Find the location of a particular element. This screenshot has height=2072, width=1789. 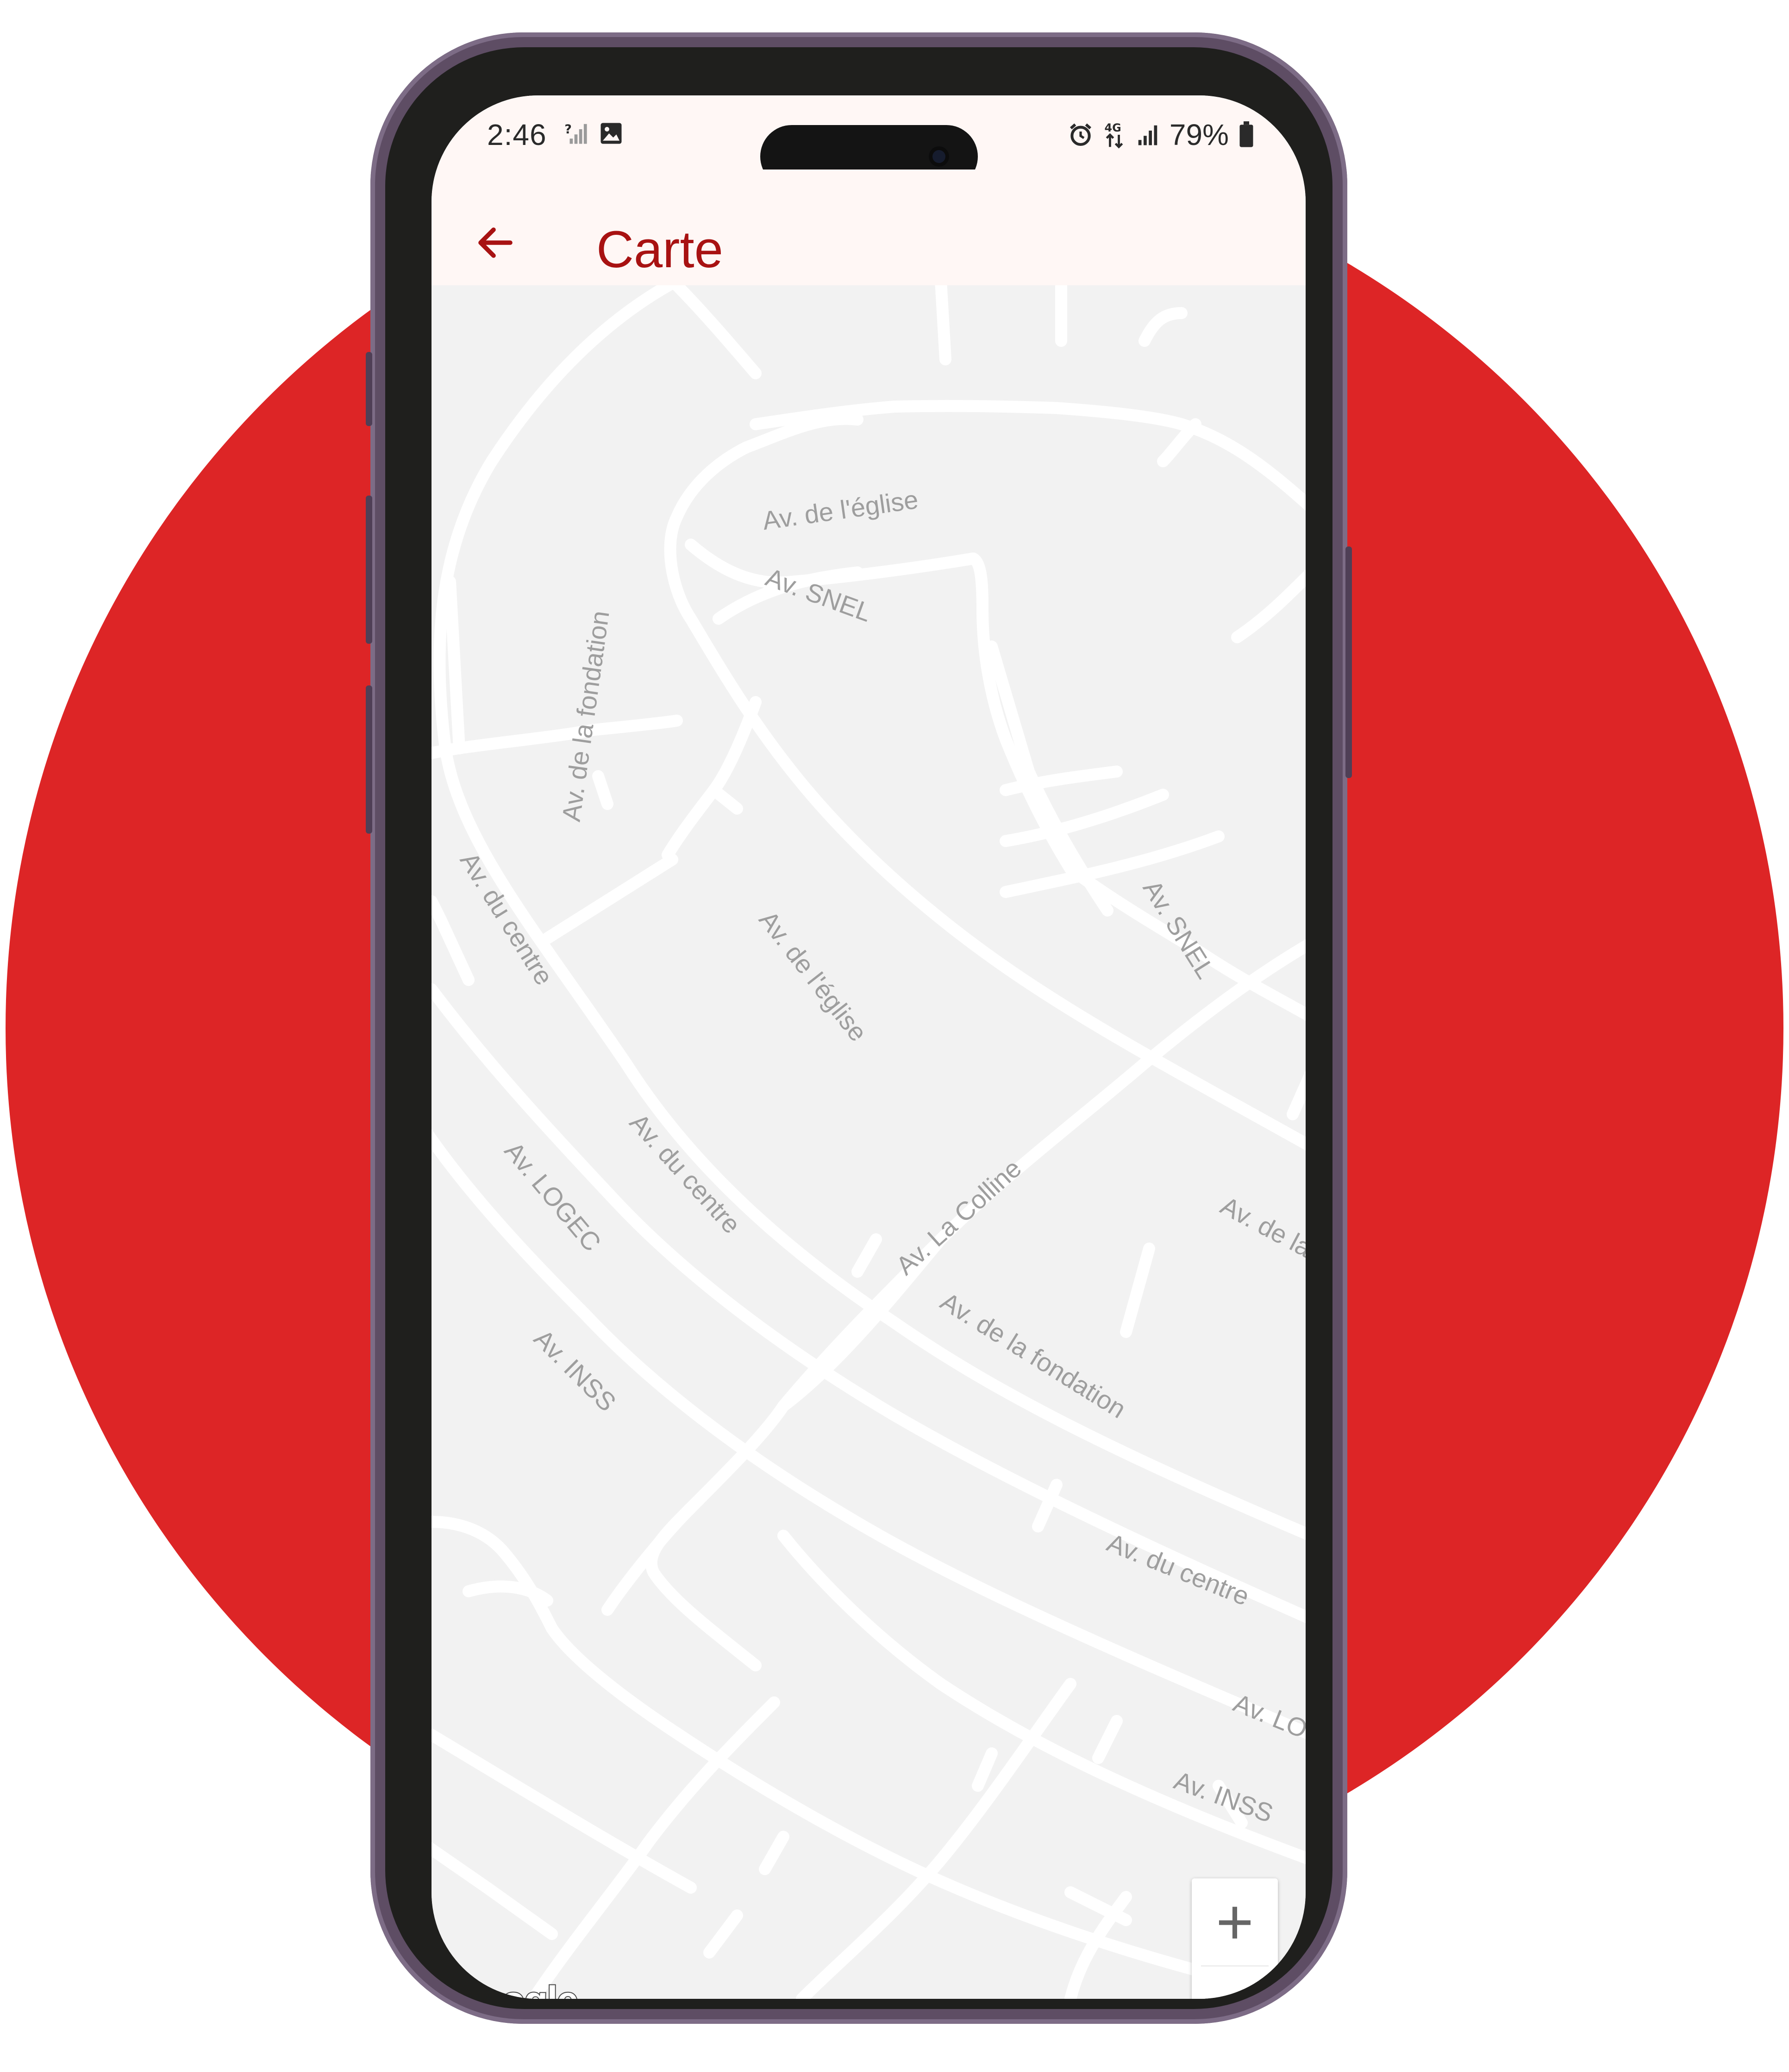

battery-icon is located at coordinates (1246, 134).